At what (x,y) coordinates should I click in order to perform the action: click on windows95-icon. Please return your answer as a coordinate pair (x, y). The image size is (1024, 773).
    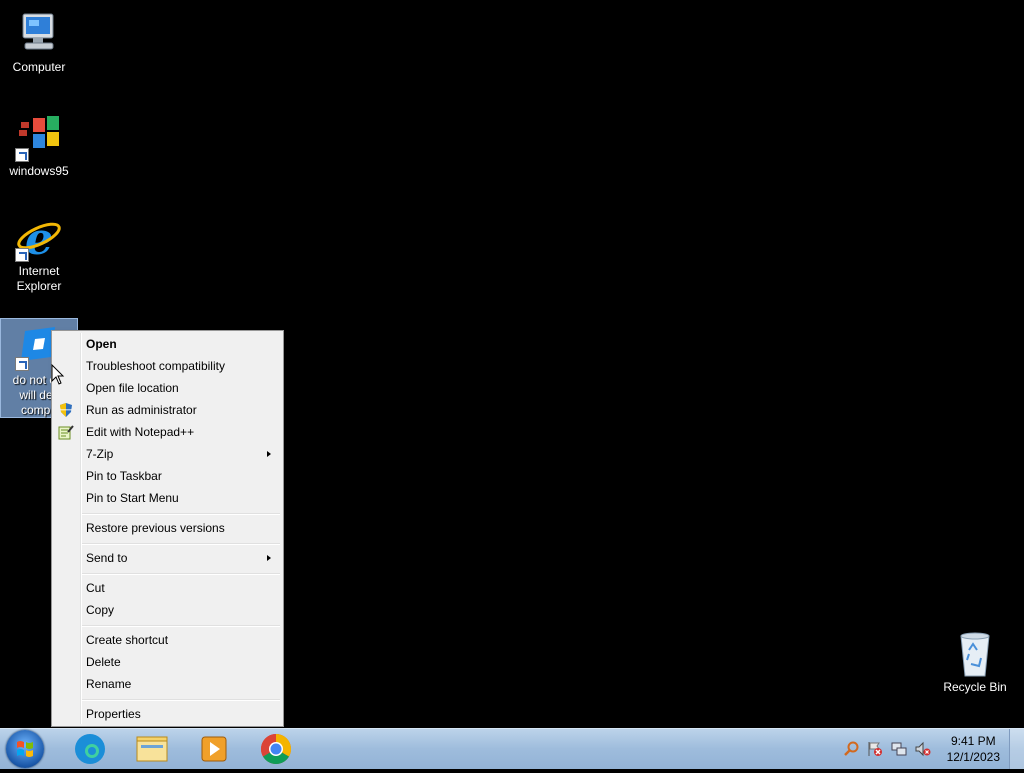
    Looking at the image, I should click on (39, 138).